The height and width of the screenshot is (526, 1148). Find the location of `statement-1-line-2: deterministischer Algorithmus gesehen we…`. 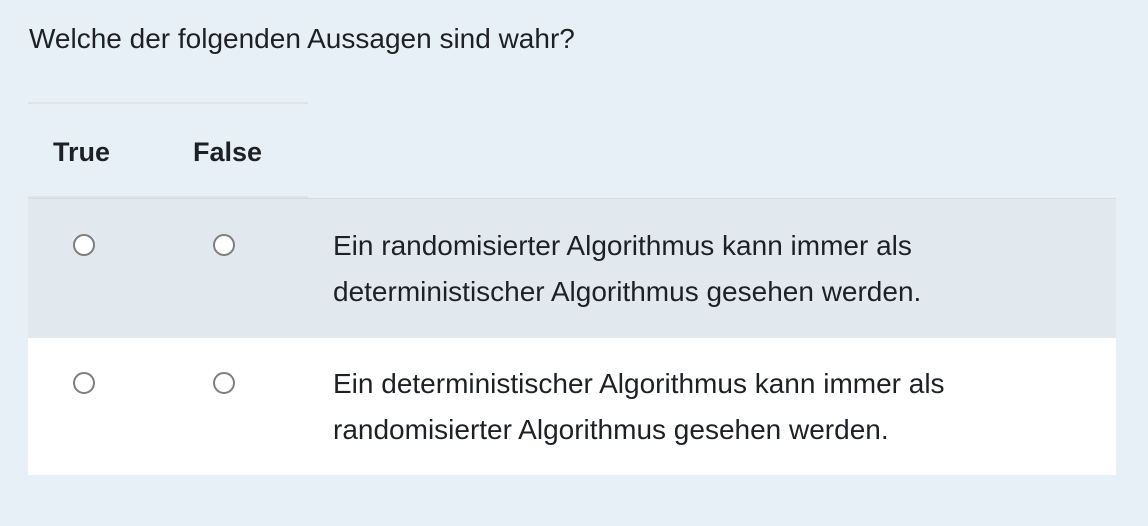

statement-1-line-2: deterministischer Algorithmus gesehen we… is located at coordinates (627, 291).